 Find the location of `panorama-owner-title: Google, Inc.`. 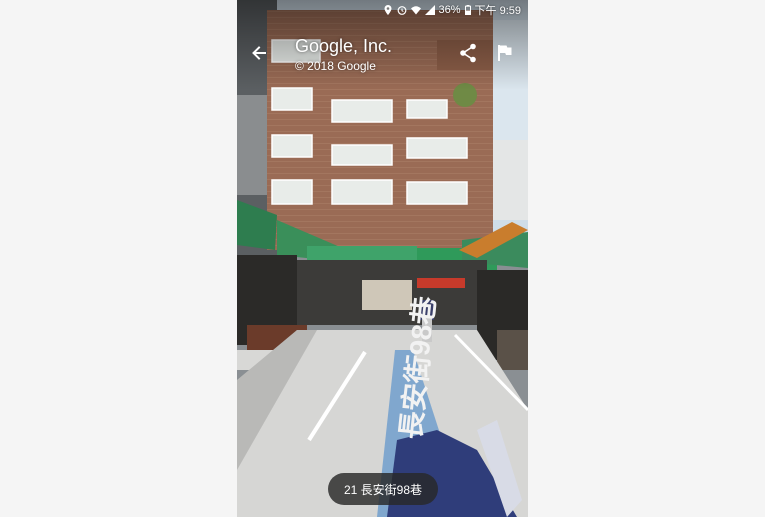

panorama-owner-title: Google, Inc. is located at coordinates (344, 46).